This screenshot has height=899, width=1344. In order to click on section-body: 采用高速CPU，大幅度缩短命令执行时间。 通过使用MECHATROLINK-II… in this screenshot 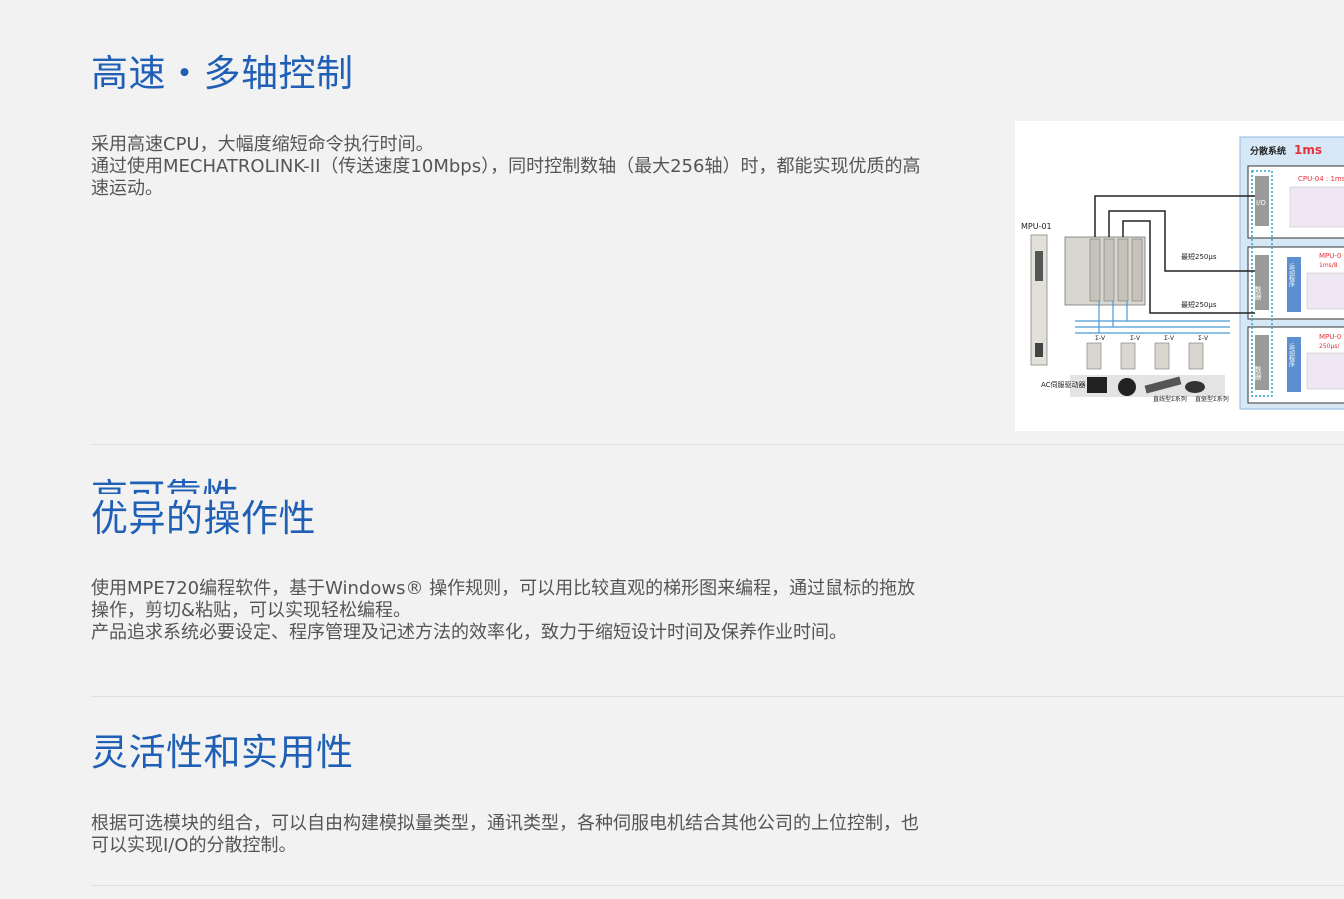, I will do `click(511, 167)`.